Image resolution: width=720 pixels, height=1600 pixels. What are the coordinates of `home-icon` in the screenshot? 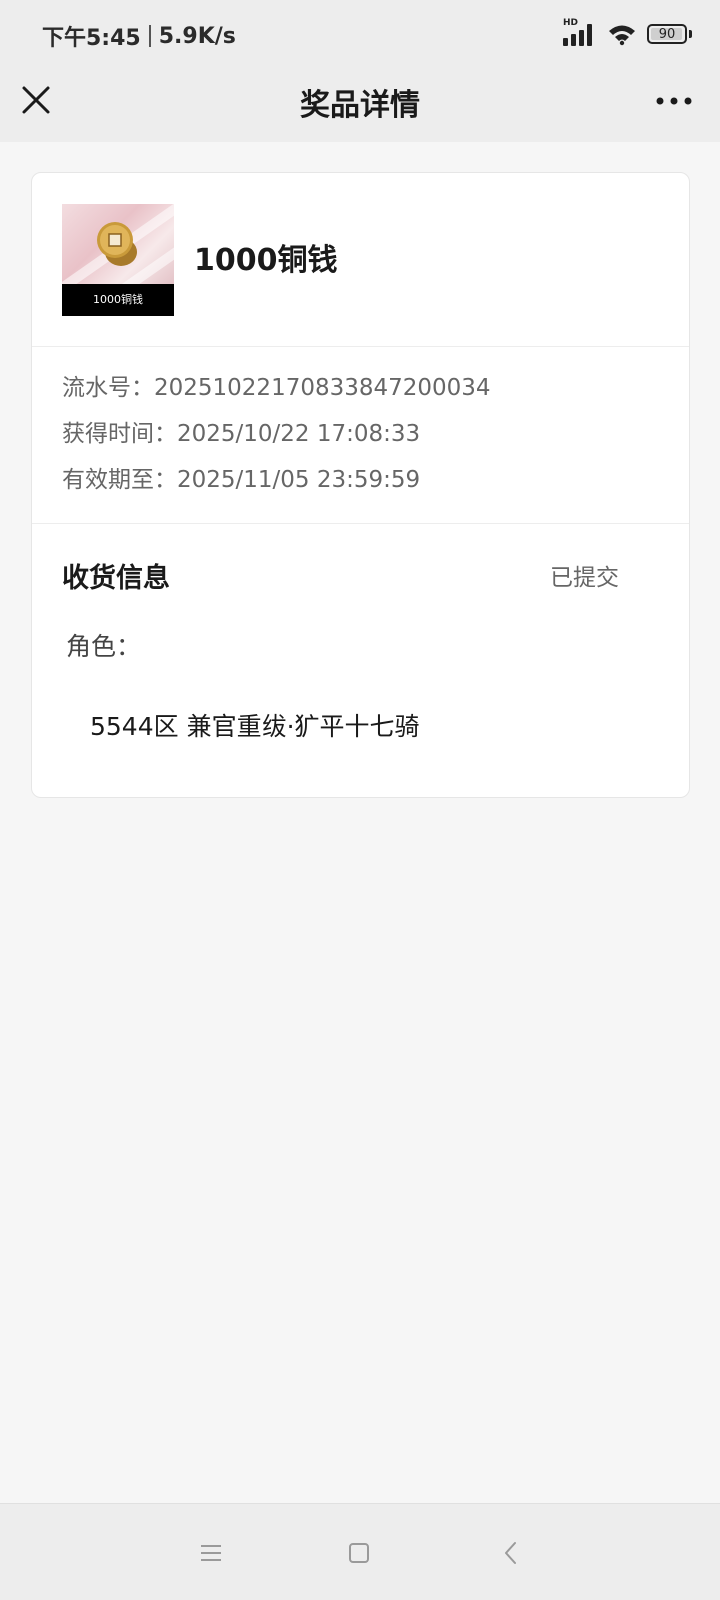 It's located at (359, 1553).